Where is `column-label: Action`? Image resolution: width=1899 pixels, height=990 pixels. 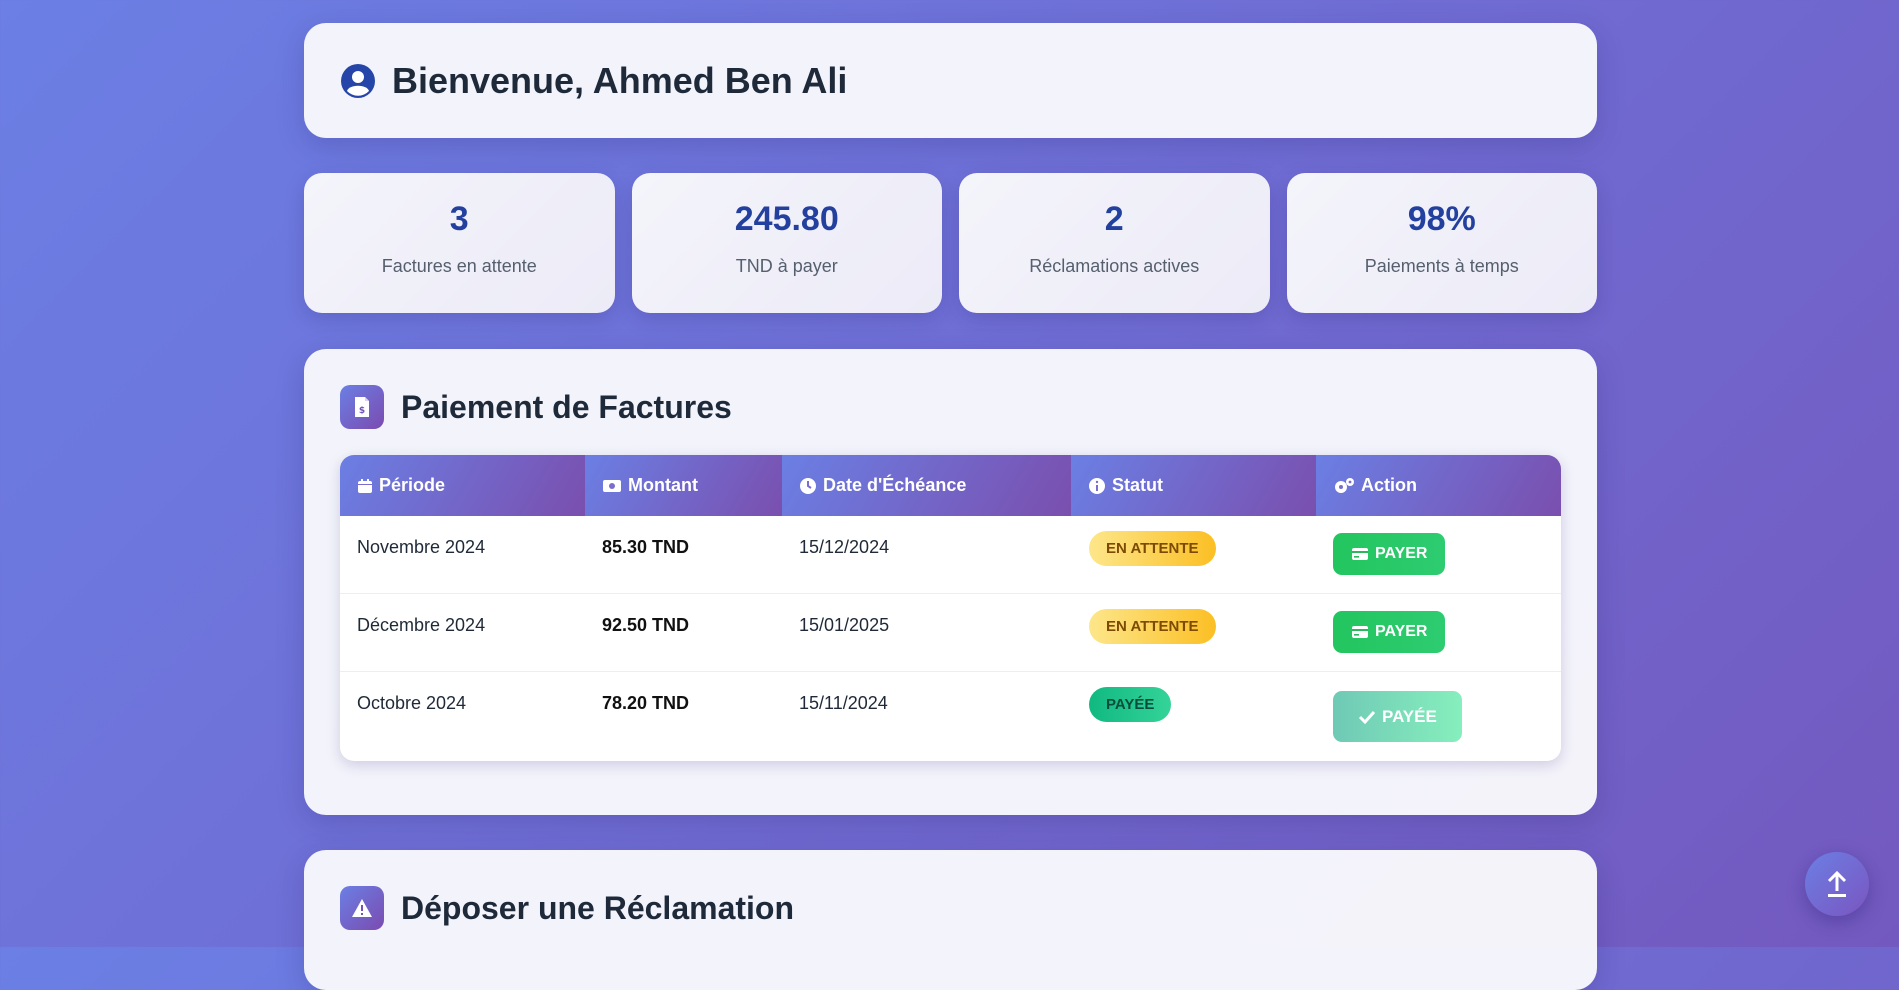
column-label: Action is located at coordinates (1389, 485).